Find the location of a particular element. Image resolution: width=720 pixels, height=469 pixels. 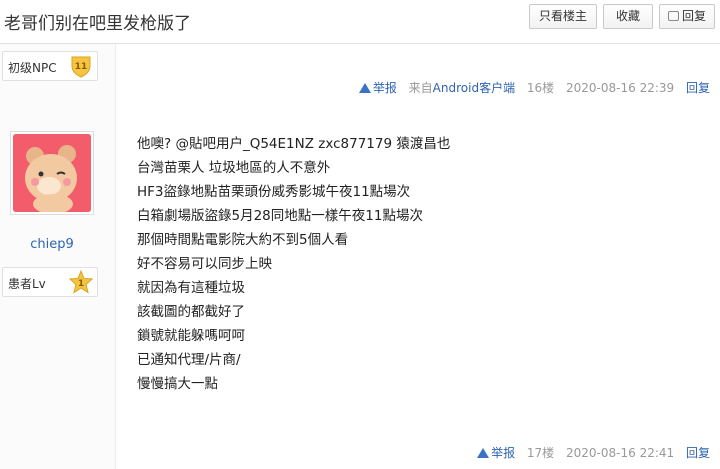

content-line: 那個時間點電影院大約不到5個人看 is located at coordinates (243, 240).